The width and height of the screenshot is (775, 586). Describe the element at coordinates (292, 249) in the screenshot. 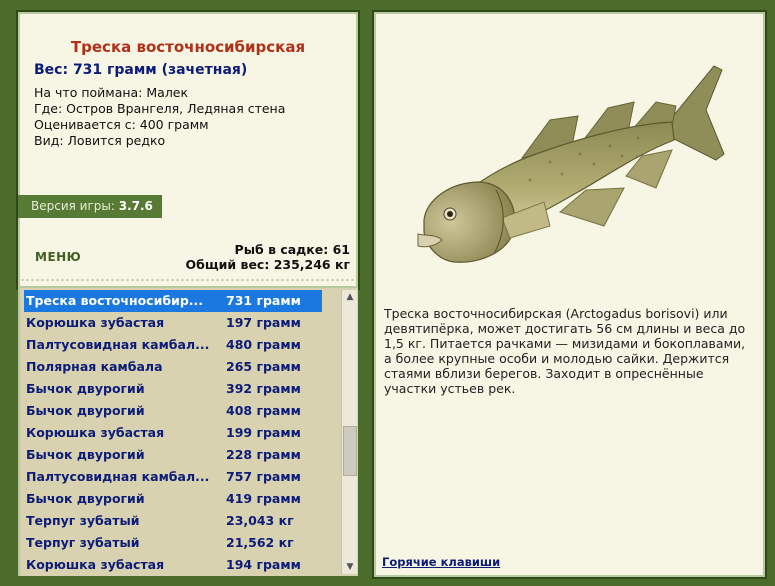

I see `fish-count: Рыб в садке: 61` at that location.